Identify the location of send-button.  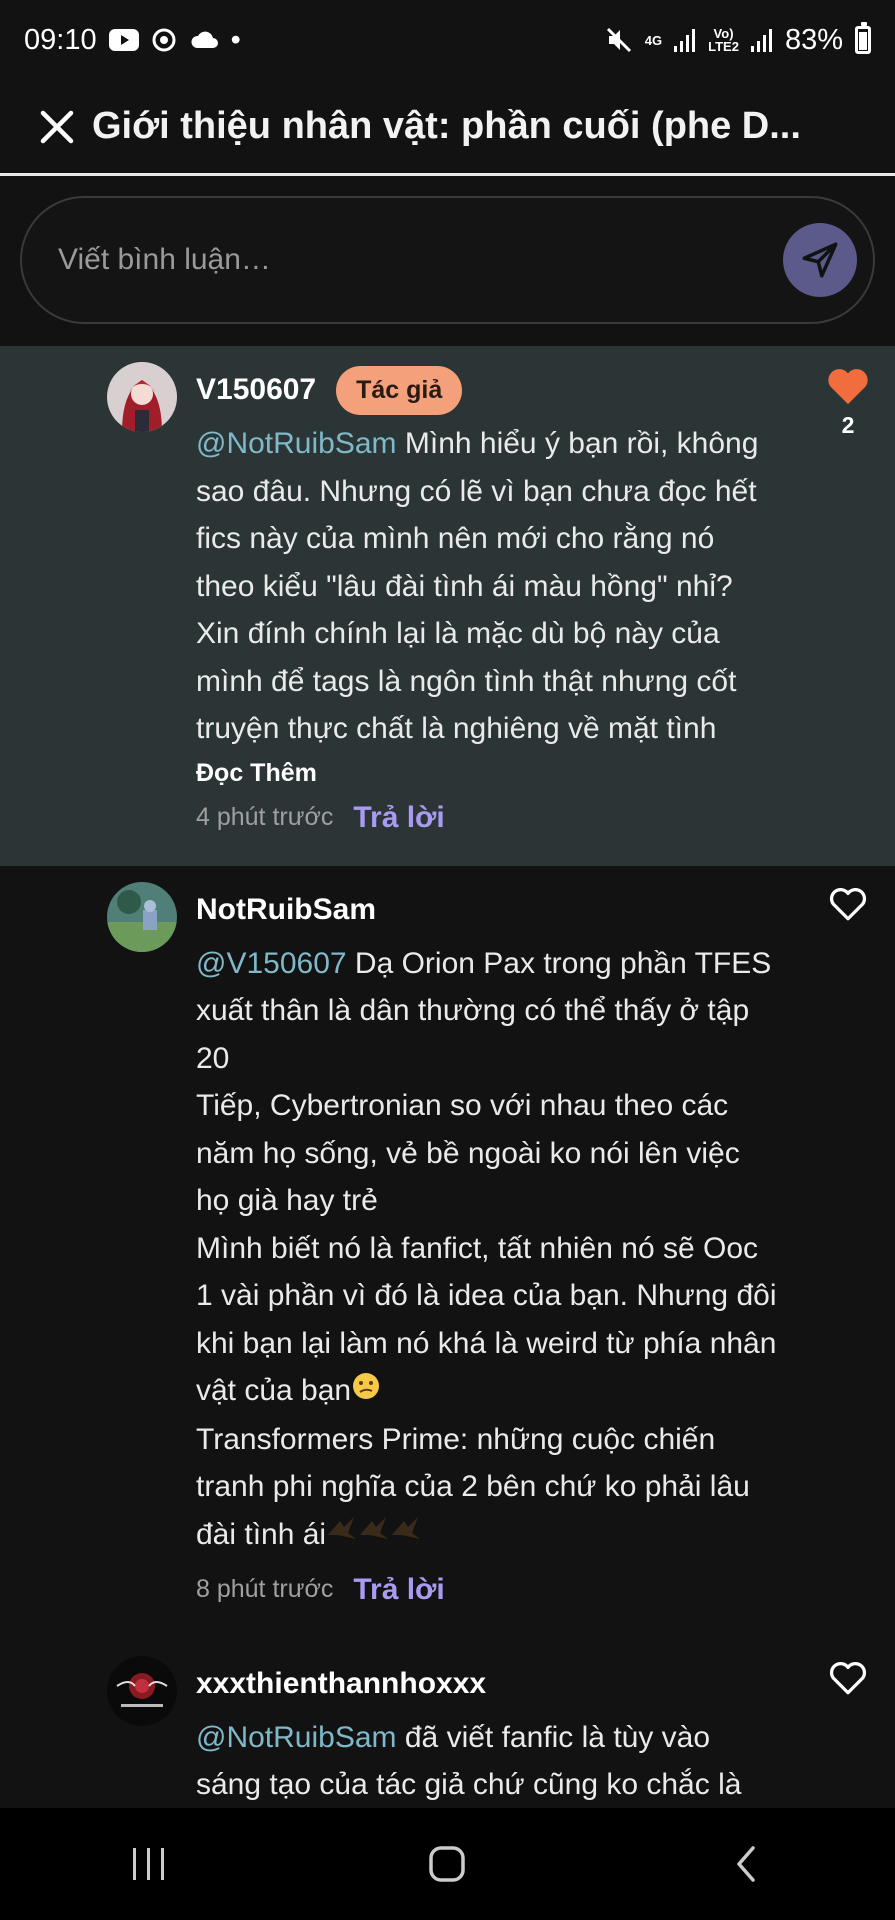
(820, 260).